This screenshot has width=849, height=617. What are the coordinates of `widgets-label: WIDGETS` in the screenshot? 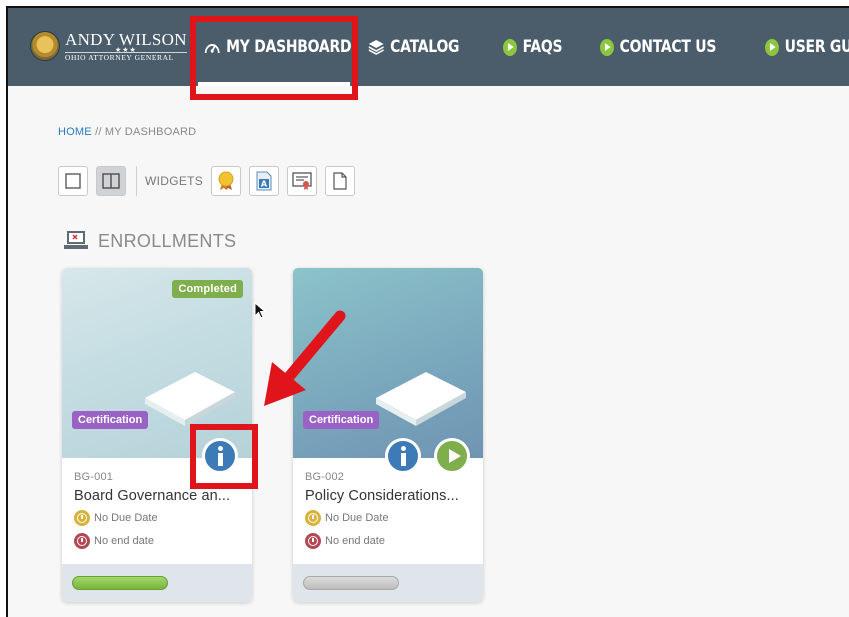 It's located at (174, 181).